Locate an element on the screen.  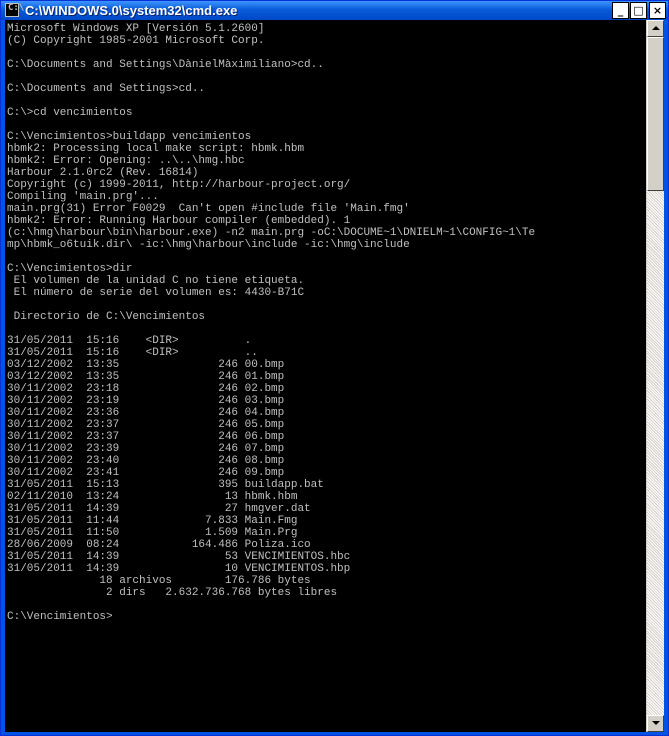
console-line: 31/05/2011 15:16 <DIR> . is located at coordinates (129, 341).